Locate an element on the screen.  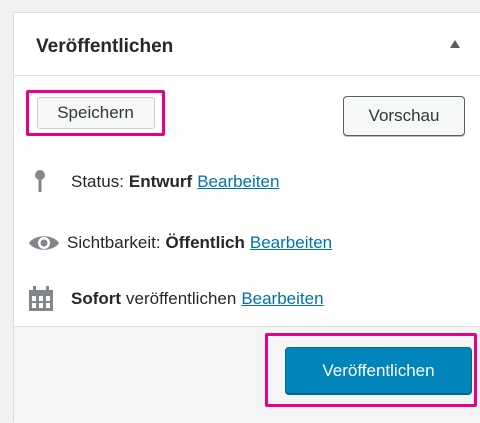
schedule-value: Sofort is located at coordinates (96, 298).